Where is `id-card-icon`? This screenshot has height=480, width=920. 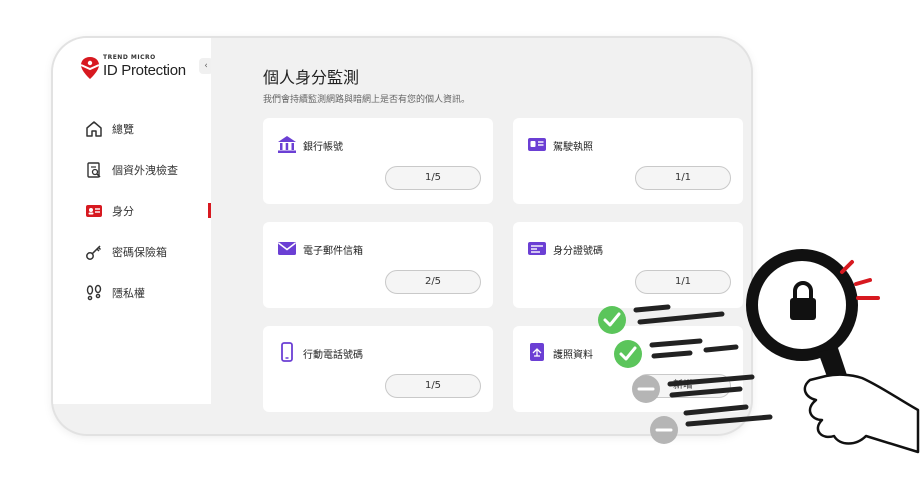 id-card-icon is located at coordinates (94, 211).